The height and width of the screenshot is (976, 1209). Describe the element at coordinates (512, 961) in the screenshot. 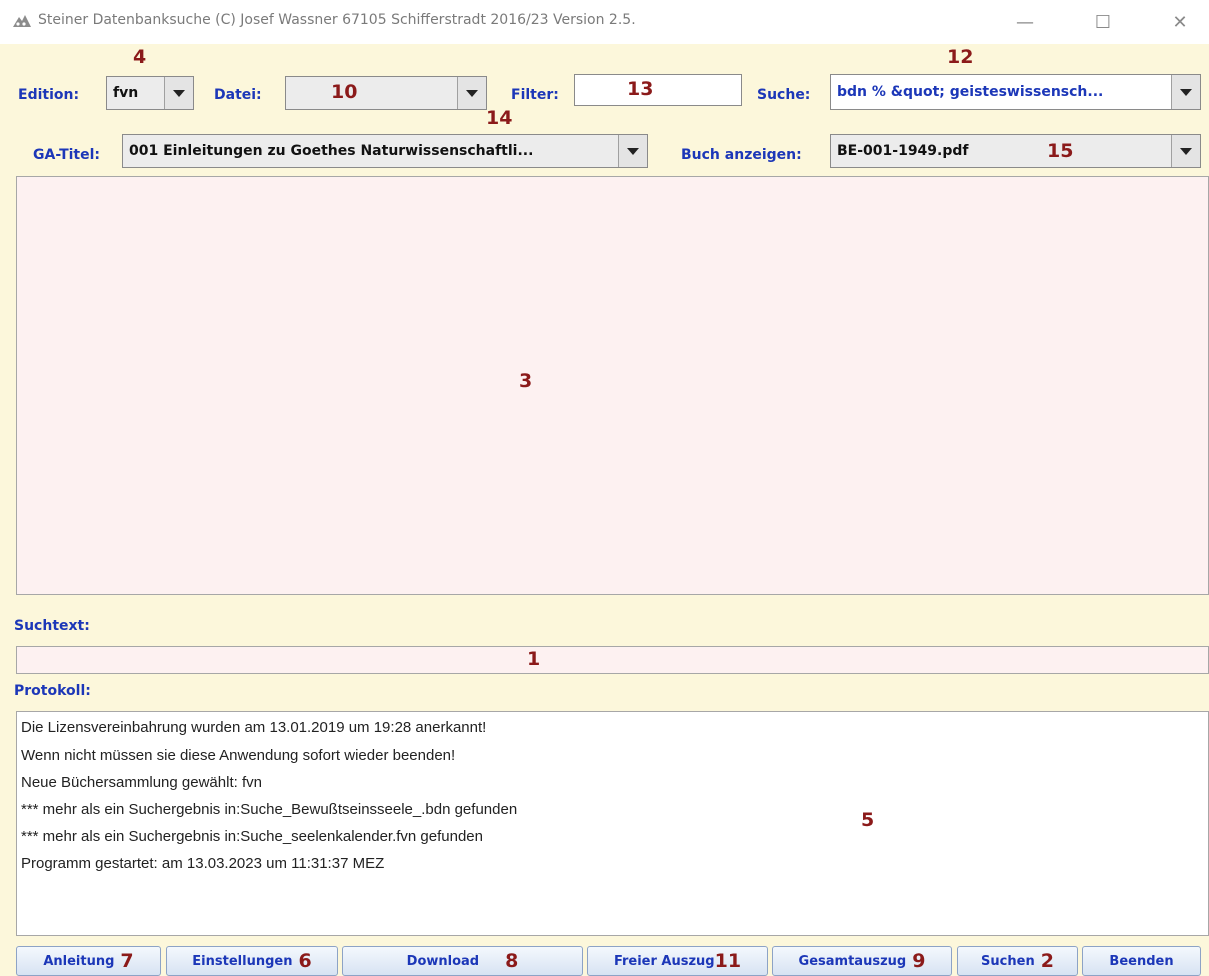

I see `annotation-8: 8` at that location.